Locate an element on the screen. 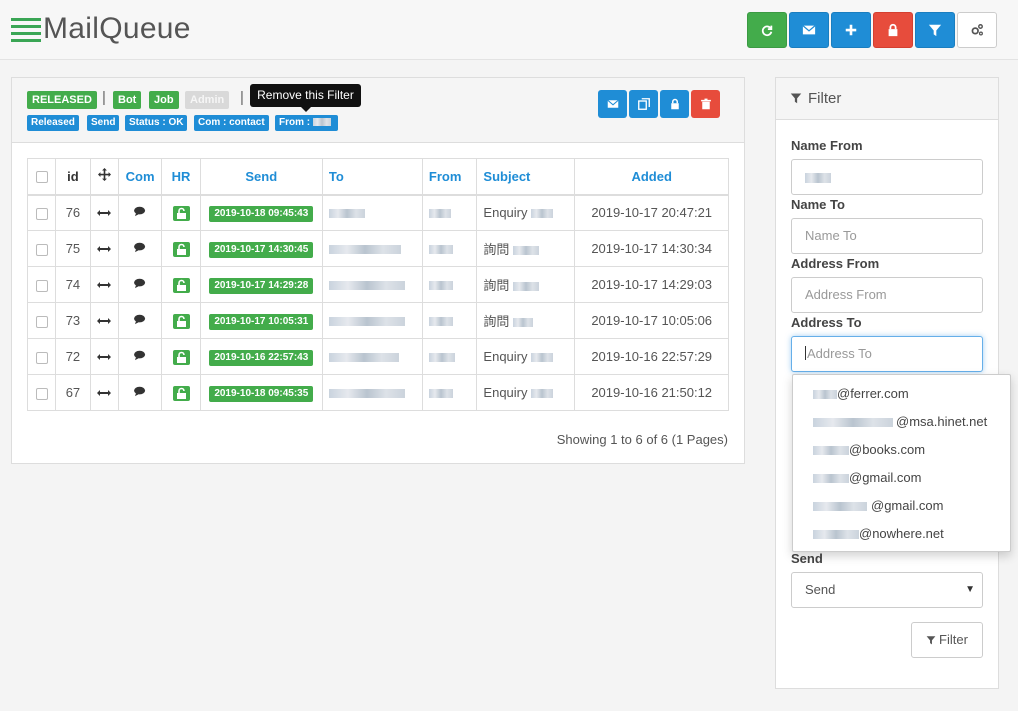 The height and width of the screenshot is (711, 1018). col-subject: Subject is located at coordinates (526, 177).